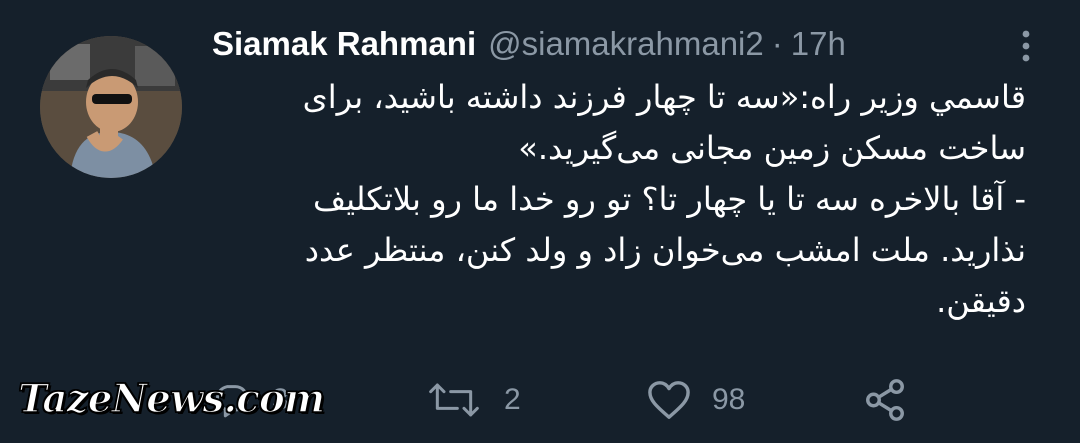 The width and height of the screenshot is (1080, 443). Describe the element at coordinates (512, 399) in the screenshot. I see `retweet-count: 2` at that location.